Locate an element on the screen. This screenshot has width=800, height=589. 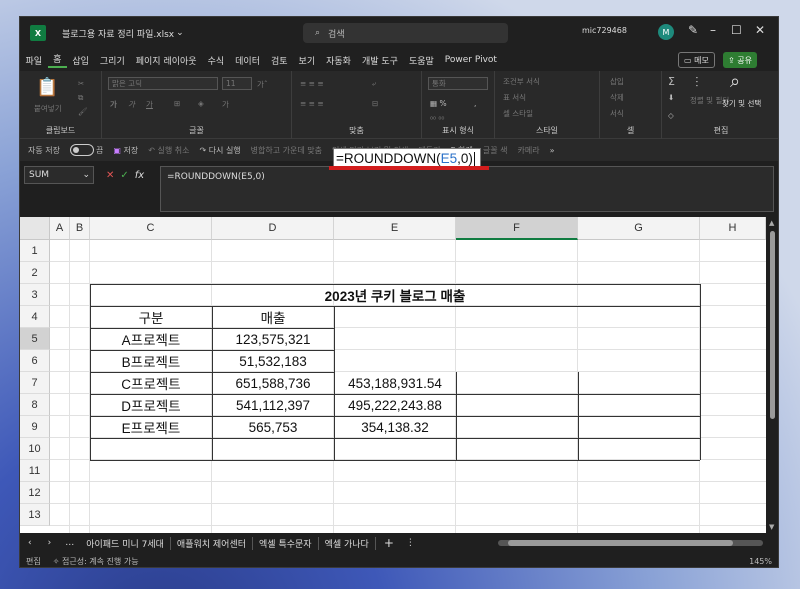
tab-view: 보기 is located at coordinates (307, 60).